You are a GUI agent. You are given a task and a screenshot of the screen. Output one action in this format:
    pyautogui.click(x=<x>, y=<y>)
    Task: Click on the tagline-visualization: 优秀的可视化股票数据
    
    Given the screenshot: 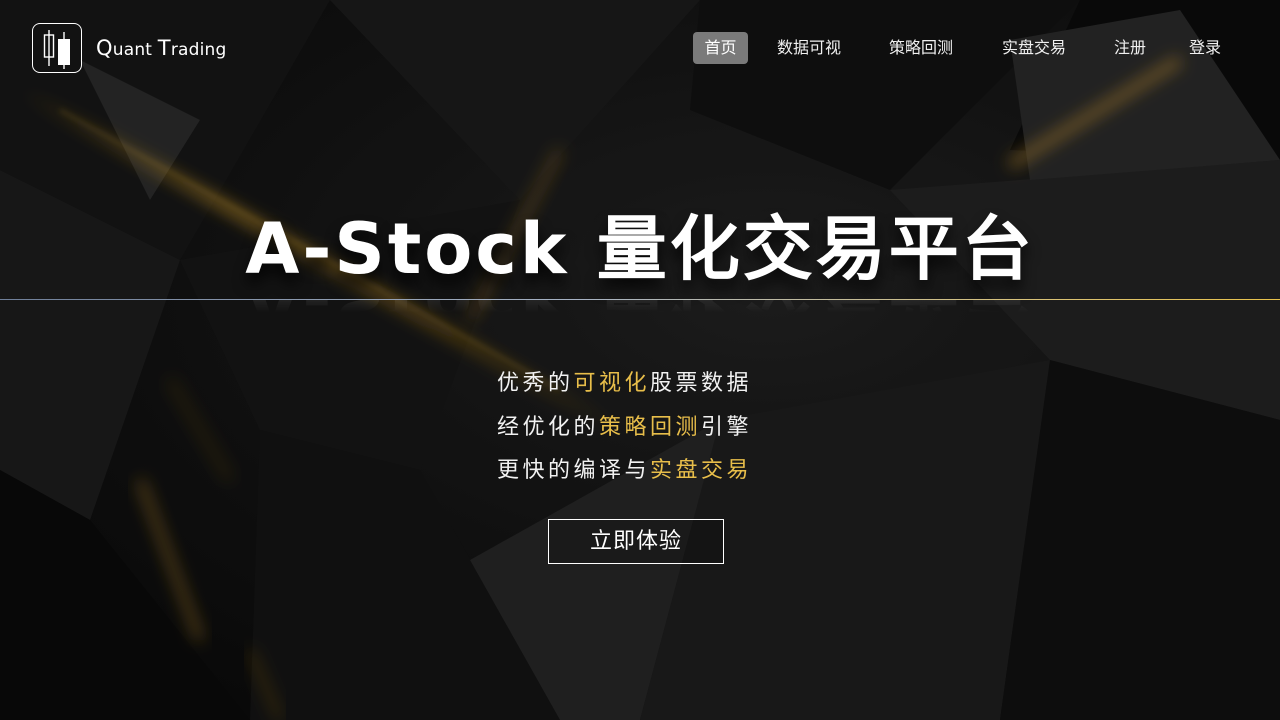 What is the action you would take?
    pyautogui.click(x=697, y=384)
    